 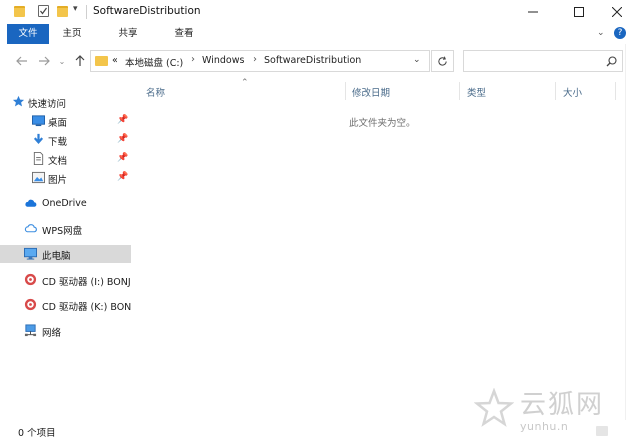 What do you see at coordinates (86, 12) in the screenshot?
I see `divider` at bounding box center [86, 12].